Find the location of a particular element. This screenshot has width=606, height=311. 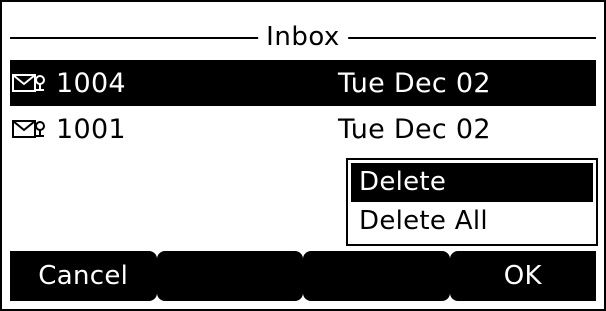

options-popup-menu: Delete Delete All is located at coordinates (472, 202).